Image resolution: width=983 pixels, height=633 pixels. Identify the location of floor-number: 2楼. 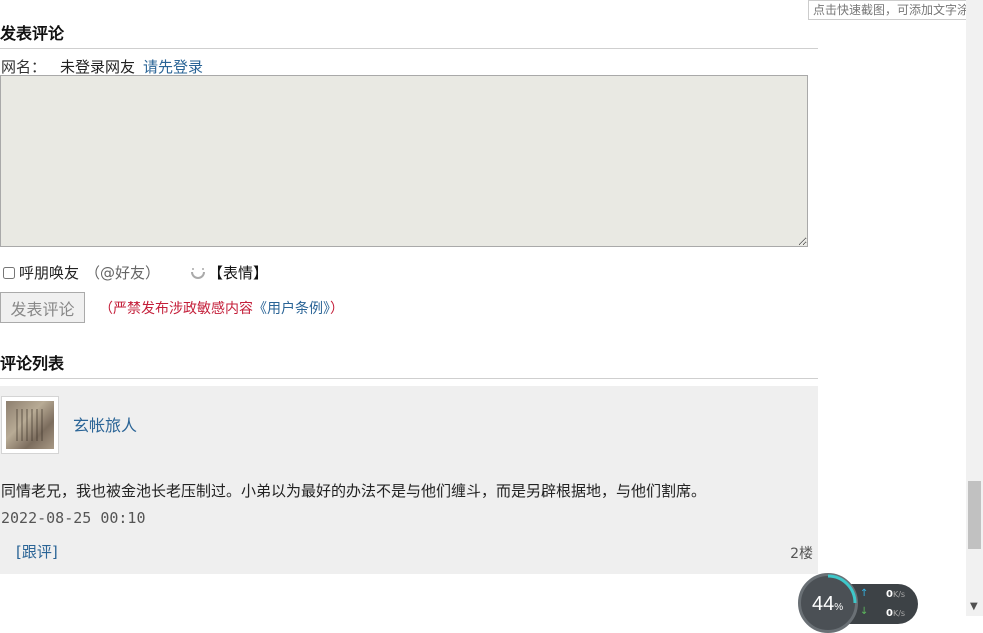
(801, 554).